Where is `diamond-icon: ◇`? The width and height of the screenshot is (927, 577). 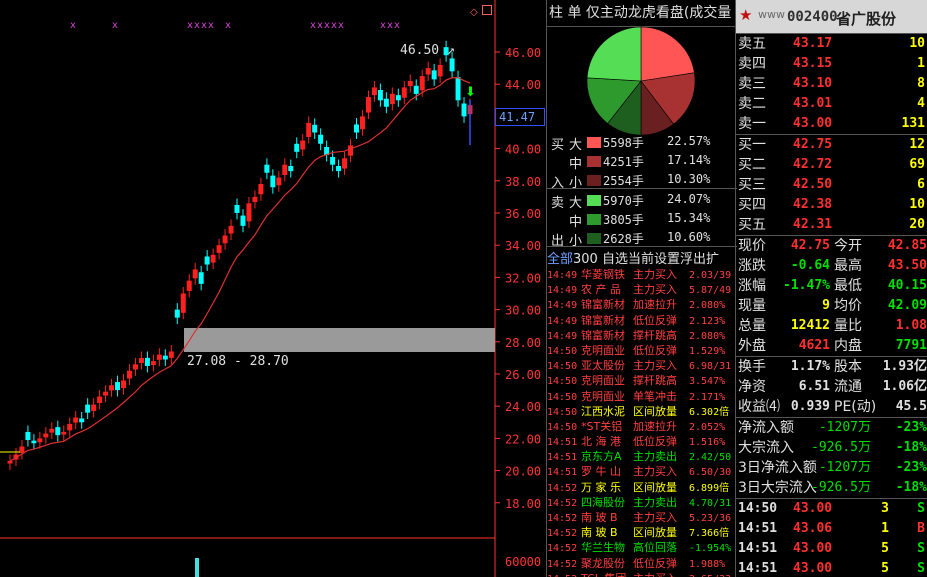 diamond-icon: ◇ is located at coordinates (474, 12).